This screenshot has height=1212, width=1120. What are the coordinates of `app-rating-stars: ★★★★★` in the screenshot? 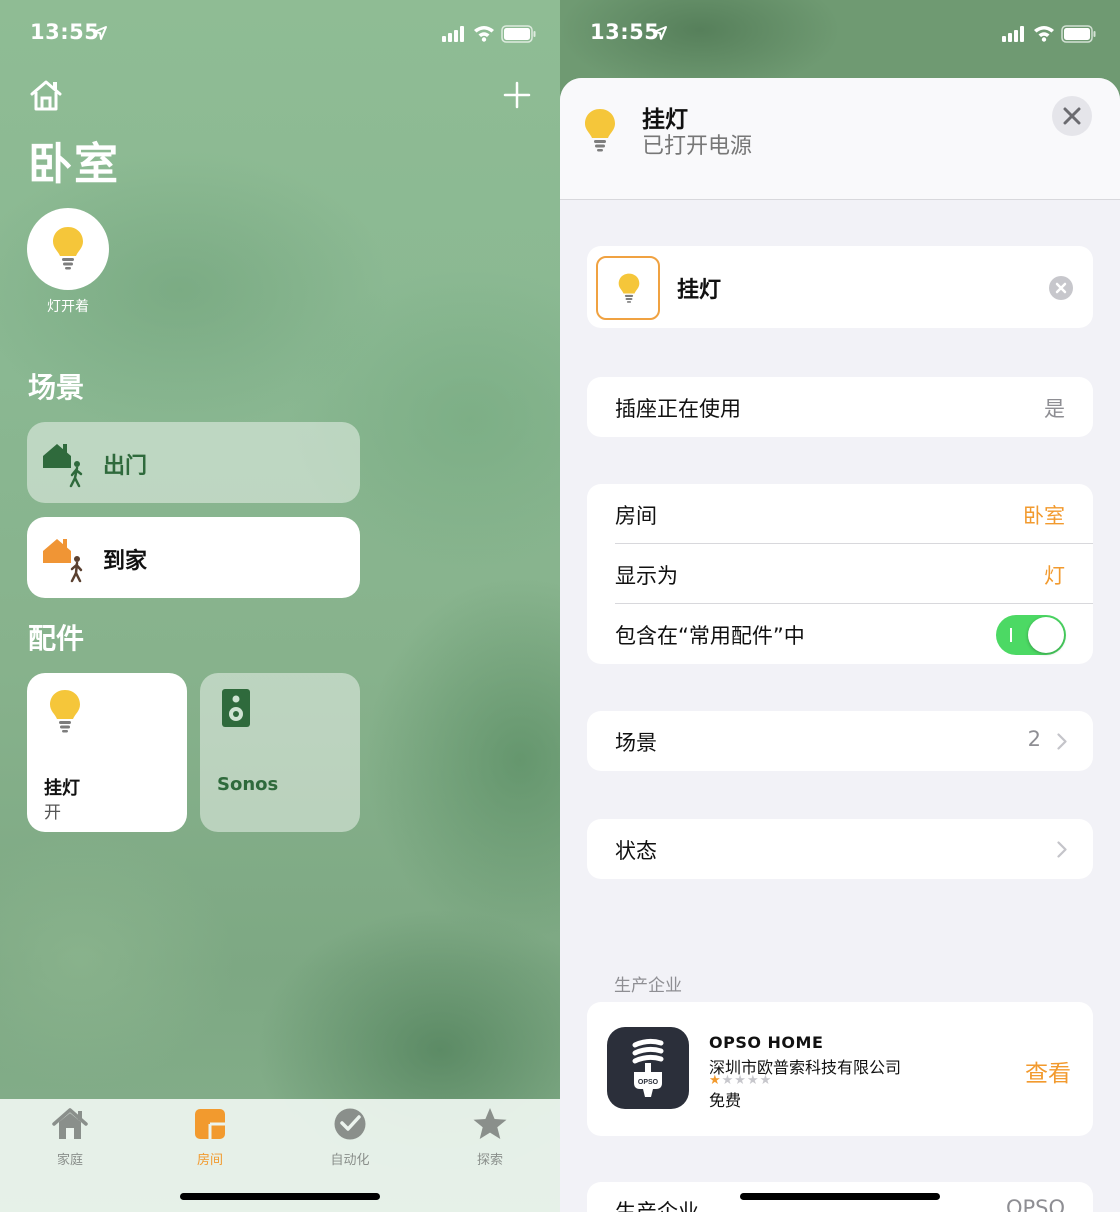 It's located at (740, 1080).